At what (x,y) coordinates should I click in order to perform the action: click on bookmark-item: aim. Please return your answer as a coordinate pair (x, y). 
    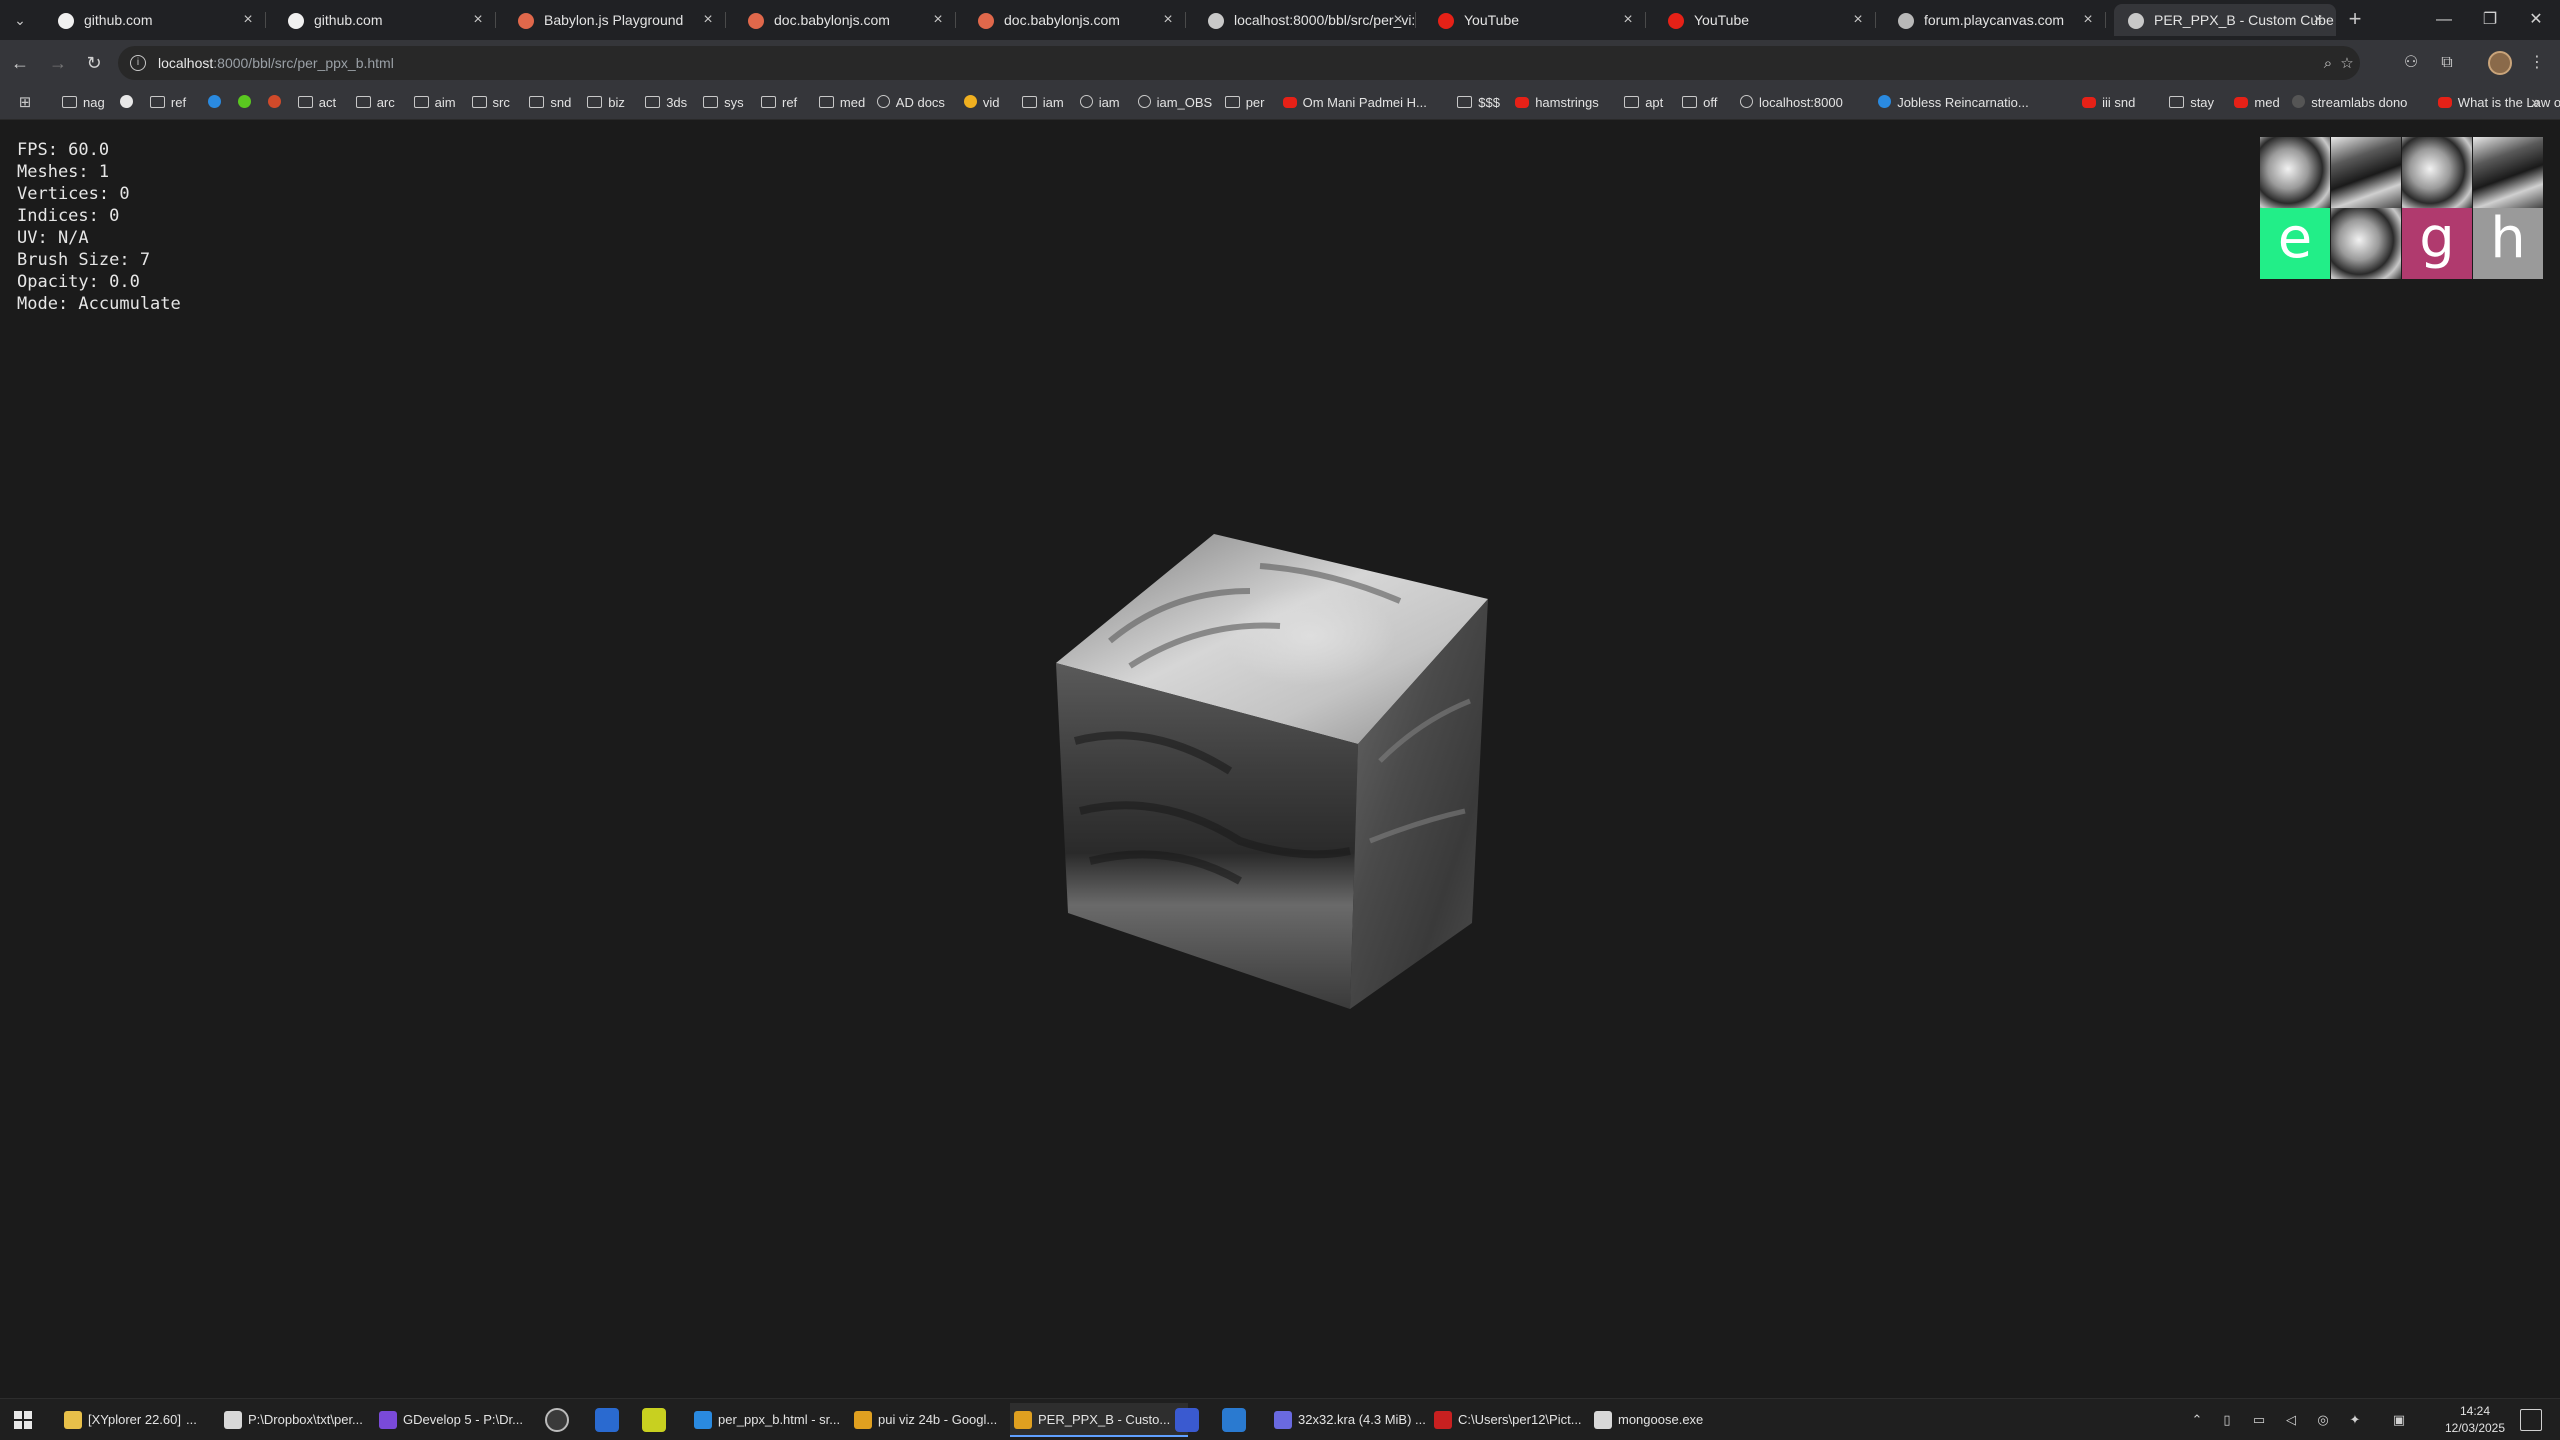
    Looking at the image, I should click on (434, 103).